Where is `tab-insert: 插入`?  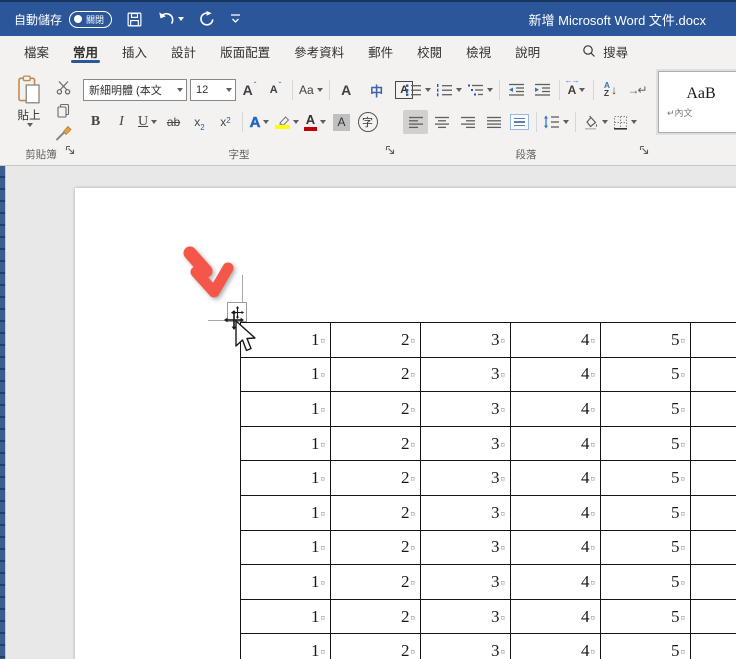
tab-insert: 插入 is located at coordinates (134, 51).